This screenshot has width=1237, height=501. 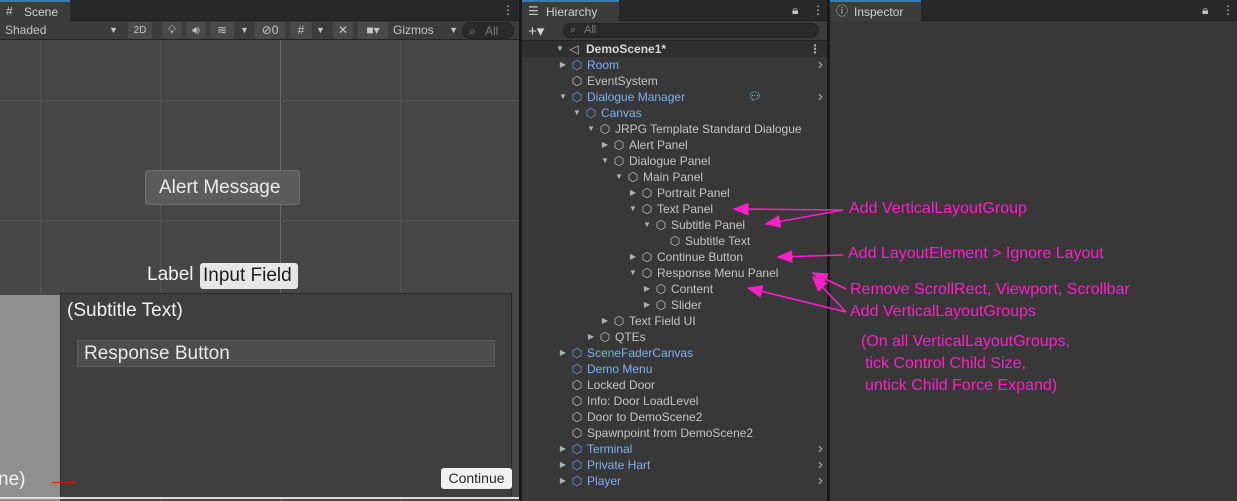 I want to click on portrait-name-text: ne), so click(x=13, y=479).